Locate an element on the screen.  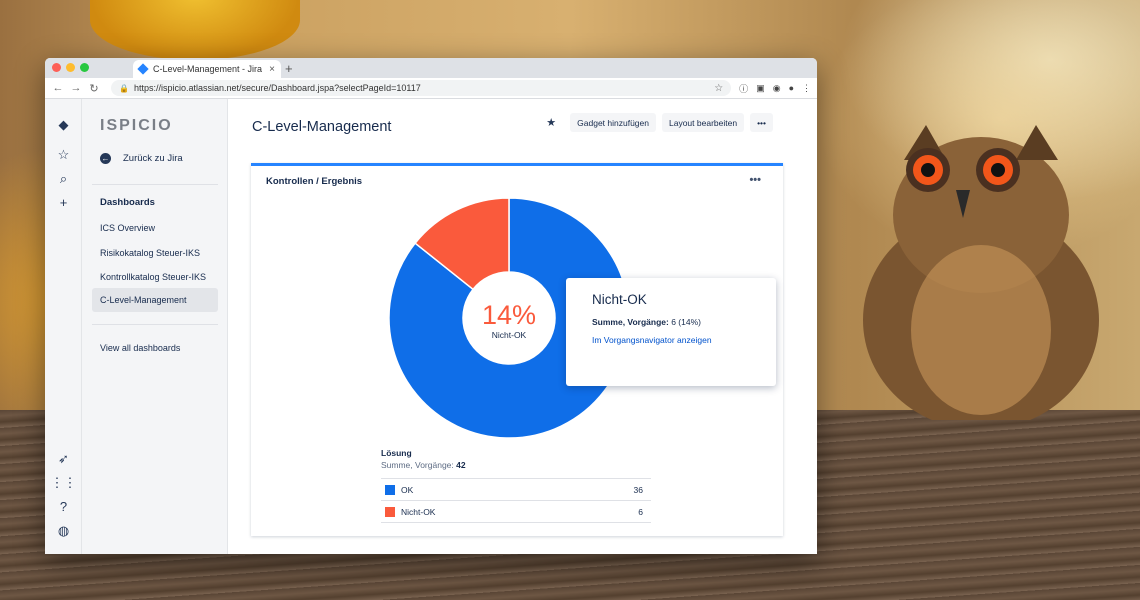
extension-emoji-icon: ◉ is located at coordinates (777, 88).